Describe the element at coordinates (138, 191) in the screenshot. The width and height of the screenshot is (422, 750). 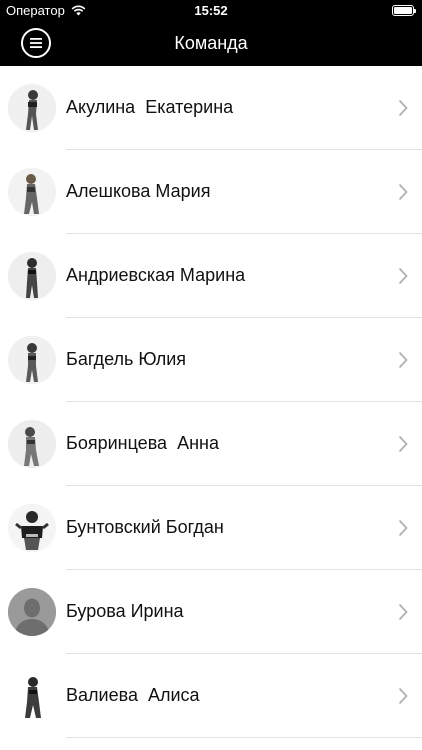
I see `member-name: Алешкова Мария` at that location.